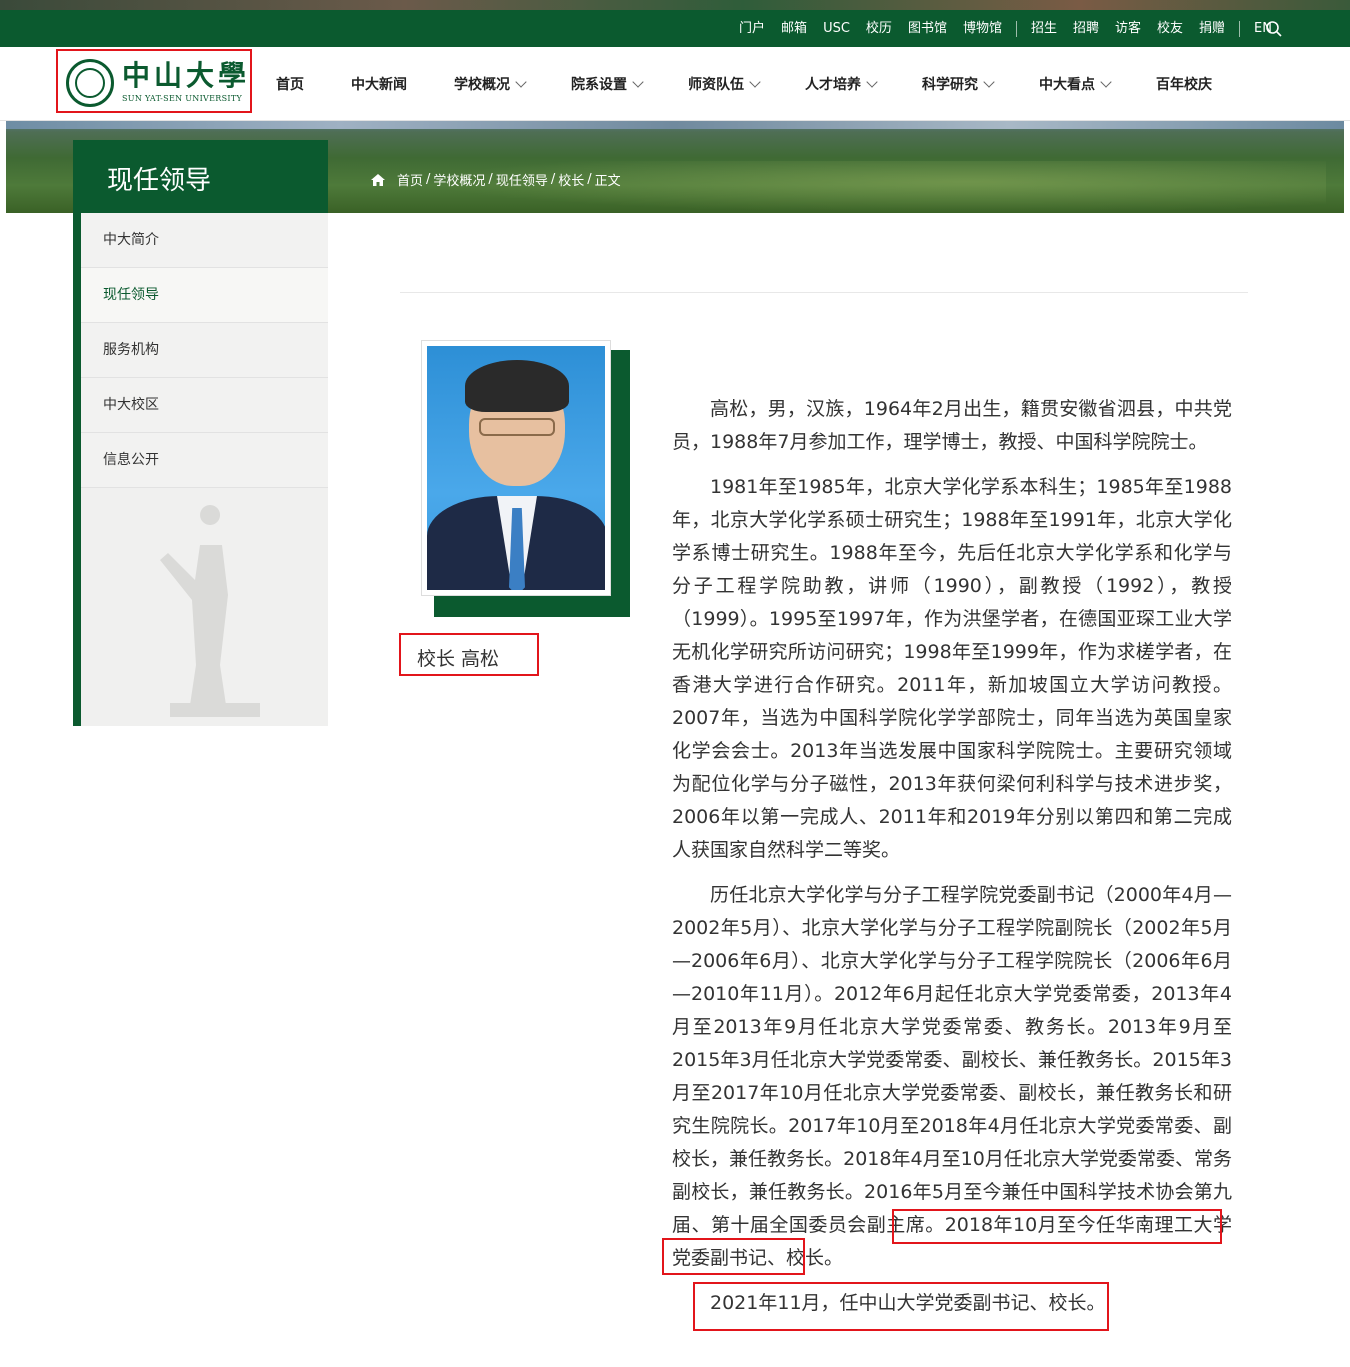 The height and width of the screenshot is (1367, 1350). What do you see at coordinates (210, 611) in the screenshot?
I see `statue-watermark-icon` at bounding box center [210, 611].